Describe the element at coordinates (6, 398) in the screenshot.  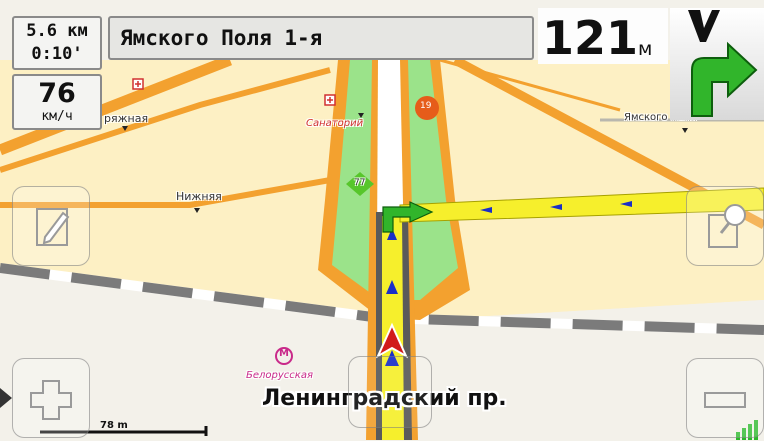
I see `collapse-arrow-icon` at that location.